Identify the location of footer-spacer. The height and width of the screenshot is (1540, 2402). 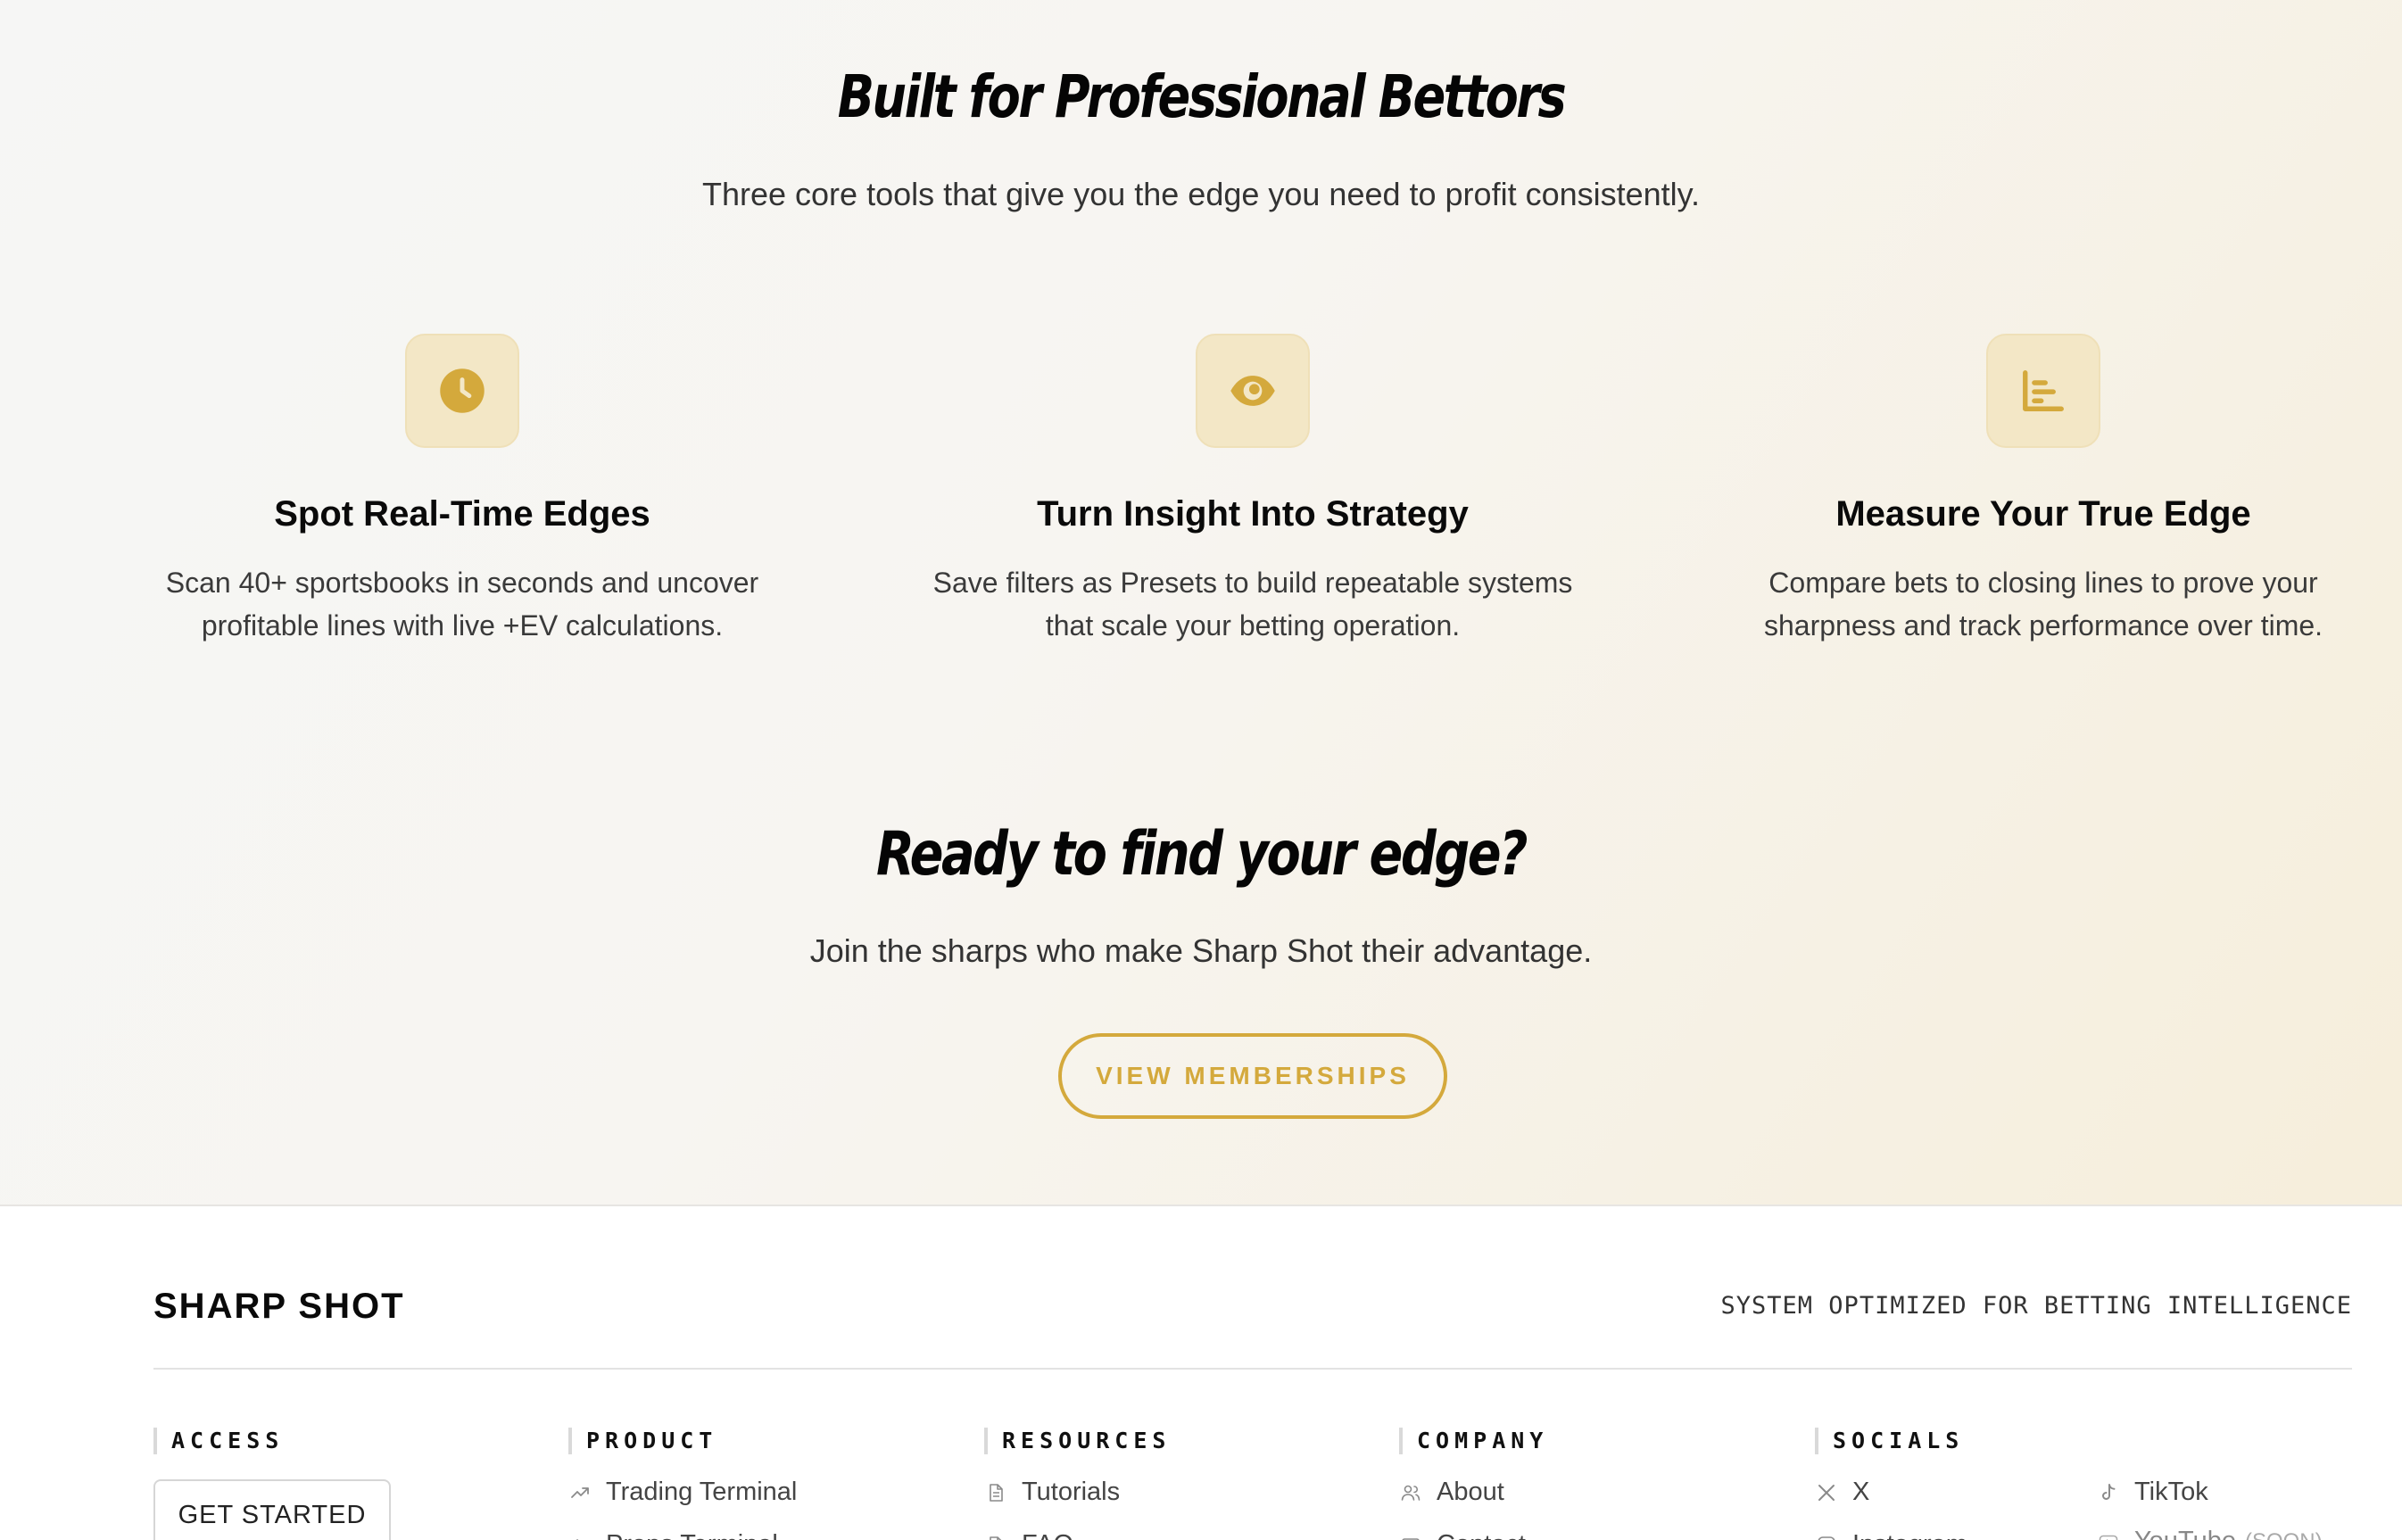
(2210, 1441).